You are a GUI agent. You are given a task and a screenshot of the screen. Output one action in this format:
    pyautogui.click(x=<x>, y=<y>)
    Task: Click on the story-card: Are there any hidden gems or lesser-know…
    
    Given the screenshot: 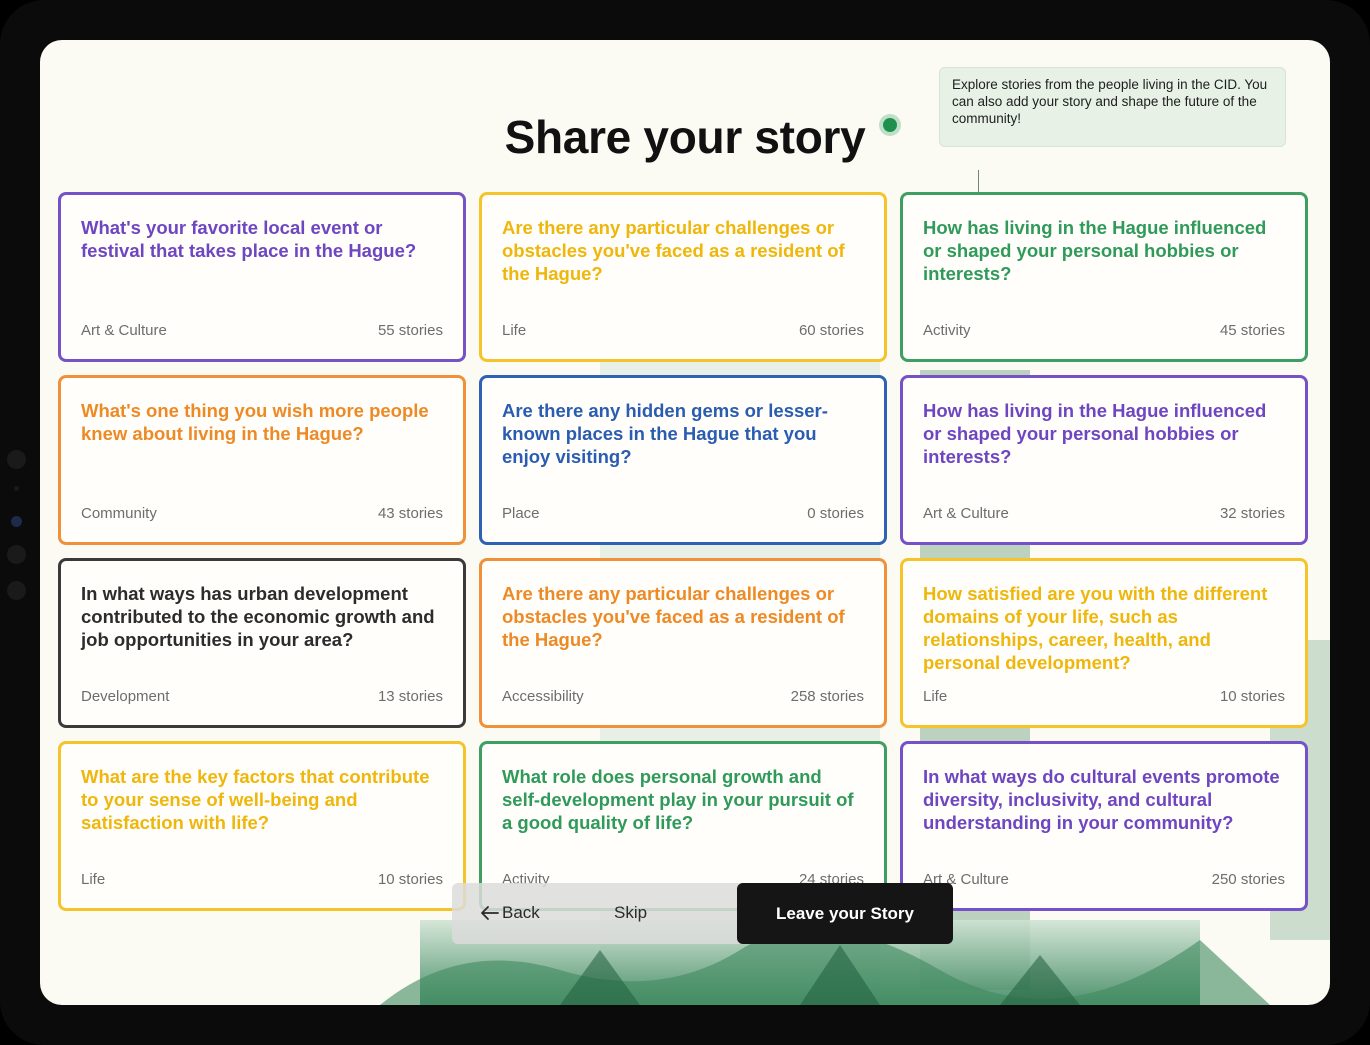 What is the action you would take?
    pyautogui.click(x=683, y=460)
    